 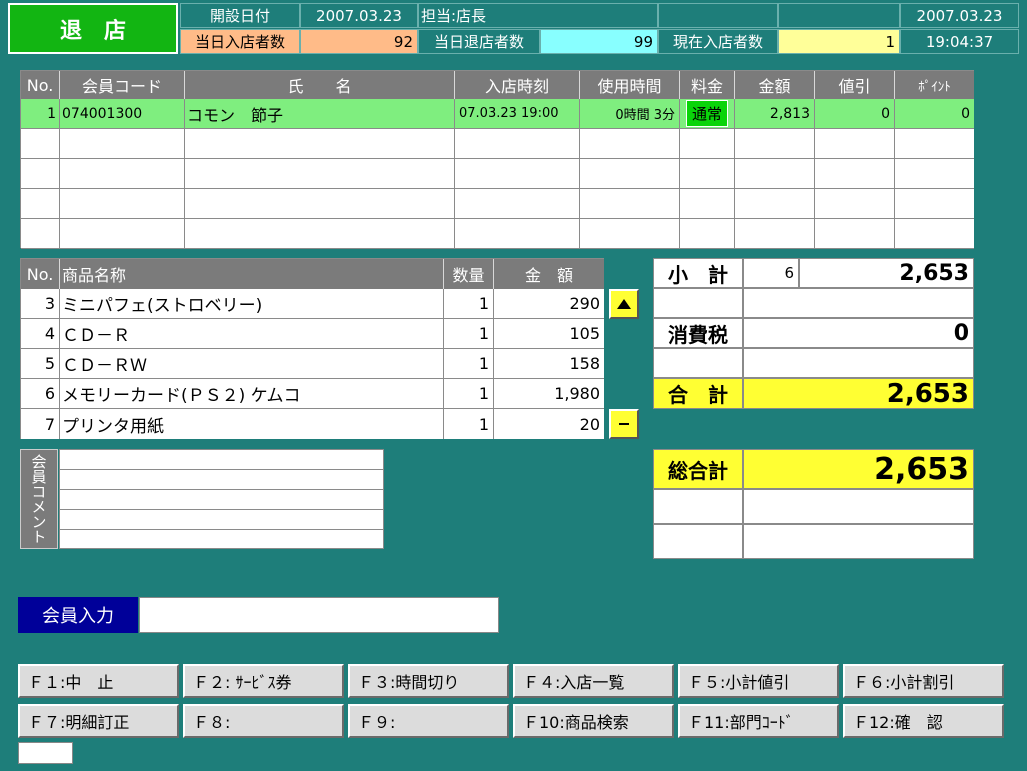 What do you see at coordinates (698, 303) in the screenshot?
I see `totals-blank-1a` at bounding box center [698, 303].